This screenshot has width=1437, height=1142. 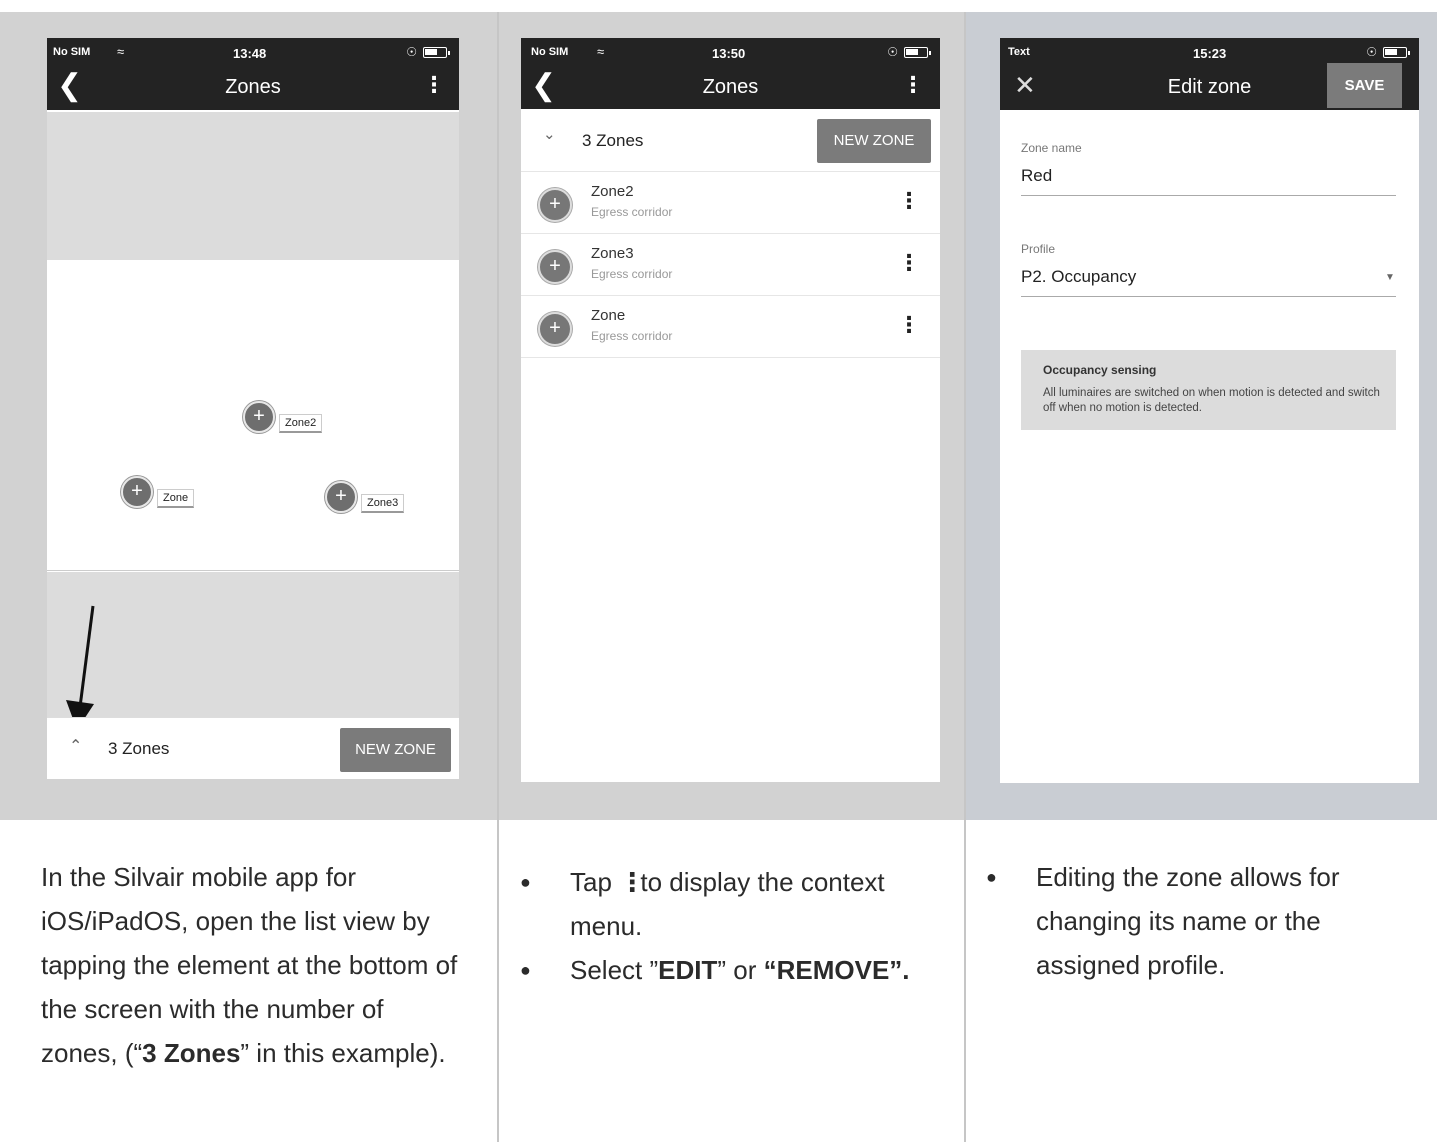 I want to click on pointer-arrow-annotation, so click(x=80, y=667).